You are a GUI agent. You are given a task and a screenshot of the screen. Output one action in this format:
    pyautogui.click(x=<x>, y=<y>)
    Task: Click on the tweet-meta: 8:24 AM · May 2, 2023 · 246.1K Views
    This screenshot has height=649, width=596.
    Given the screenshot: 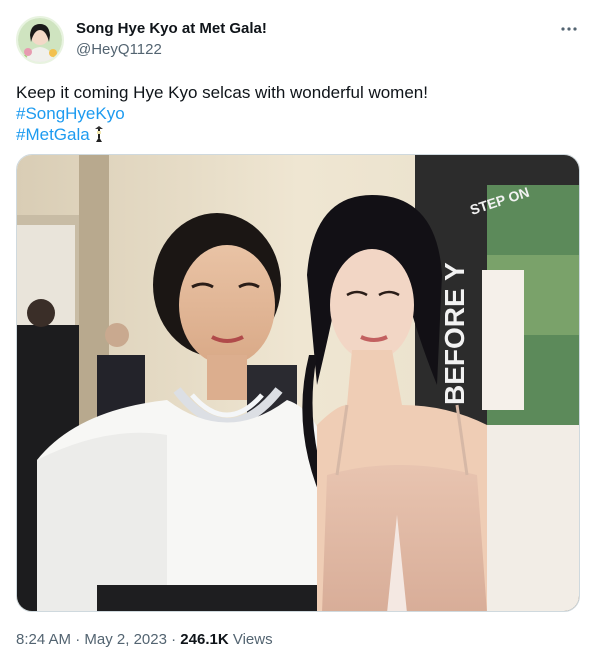 What is the action you would take?
    pyautogui.click(x=144, y=639)
    